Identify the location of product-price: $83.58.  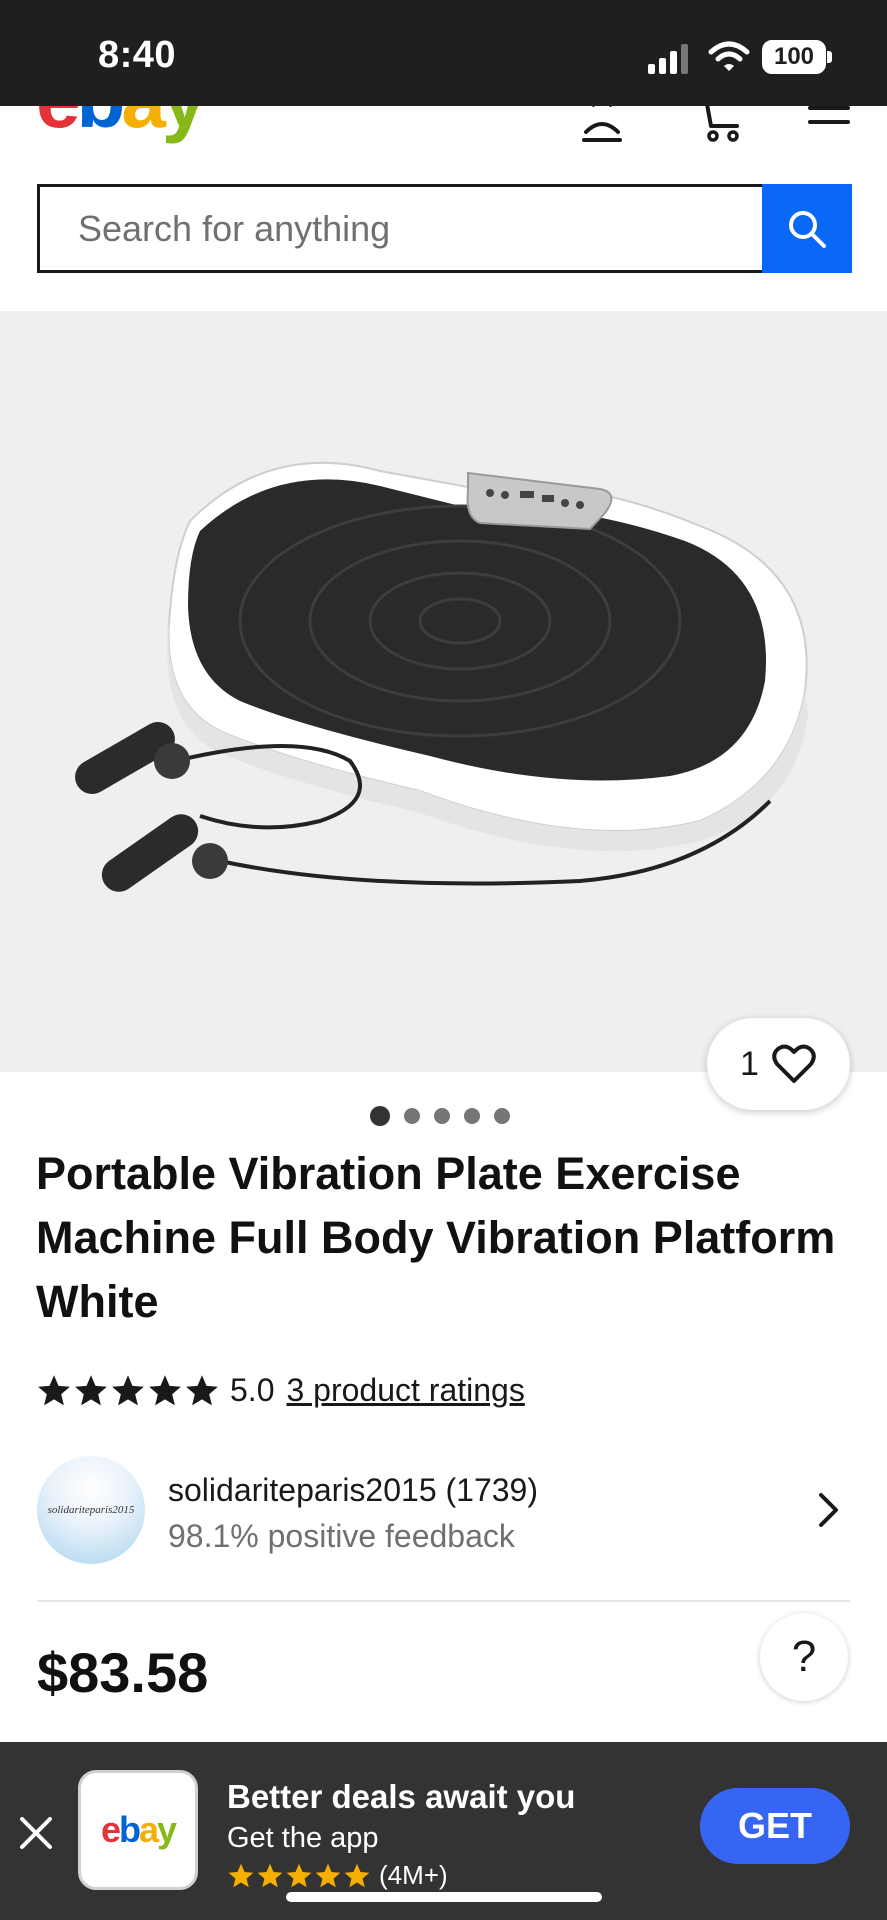
(123, 1672).